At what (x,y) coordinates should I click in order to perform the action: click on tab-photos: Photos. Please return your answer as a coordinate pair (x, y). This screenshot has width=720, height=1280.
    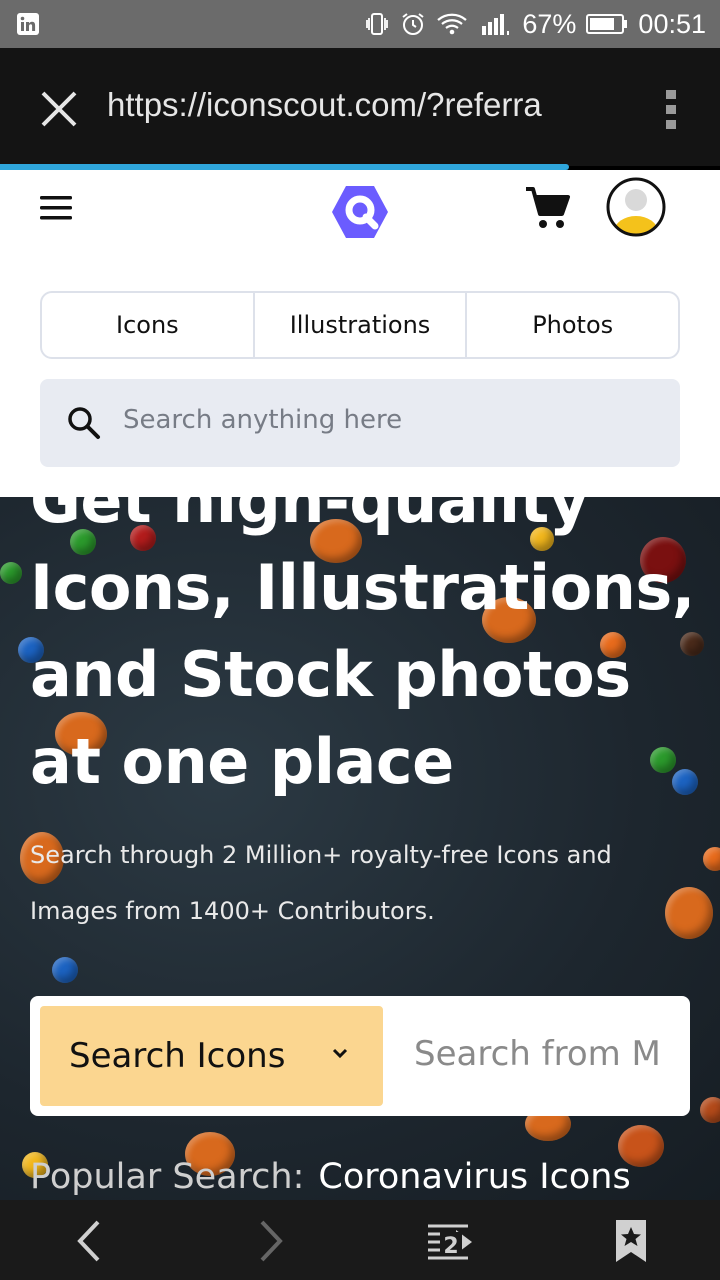
    Looking at the image, I should click on (571, 325).